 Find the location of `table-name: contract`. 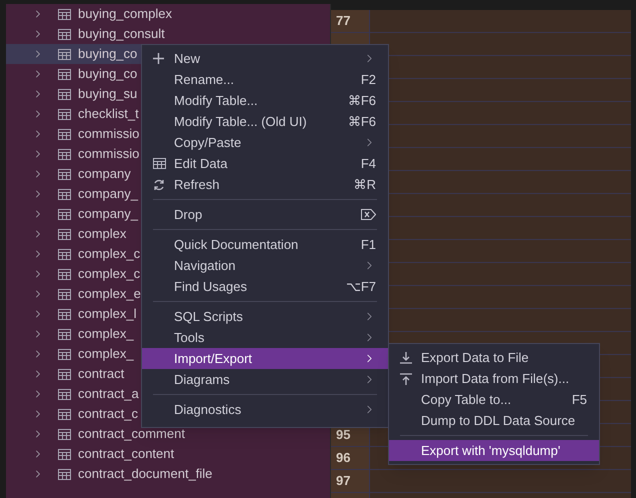

table-name: contract is located at coordinates (101, 374).